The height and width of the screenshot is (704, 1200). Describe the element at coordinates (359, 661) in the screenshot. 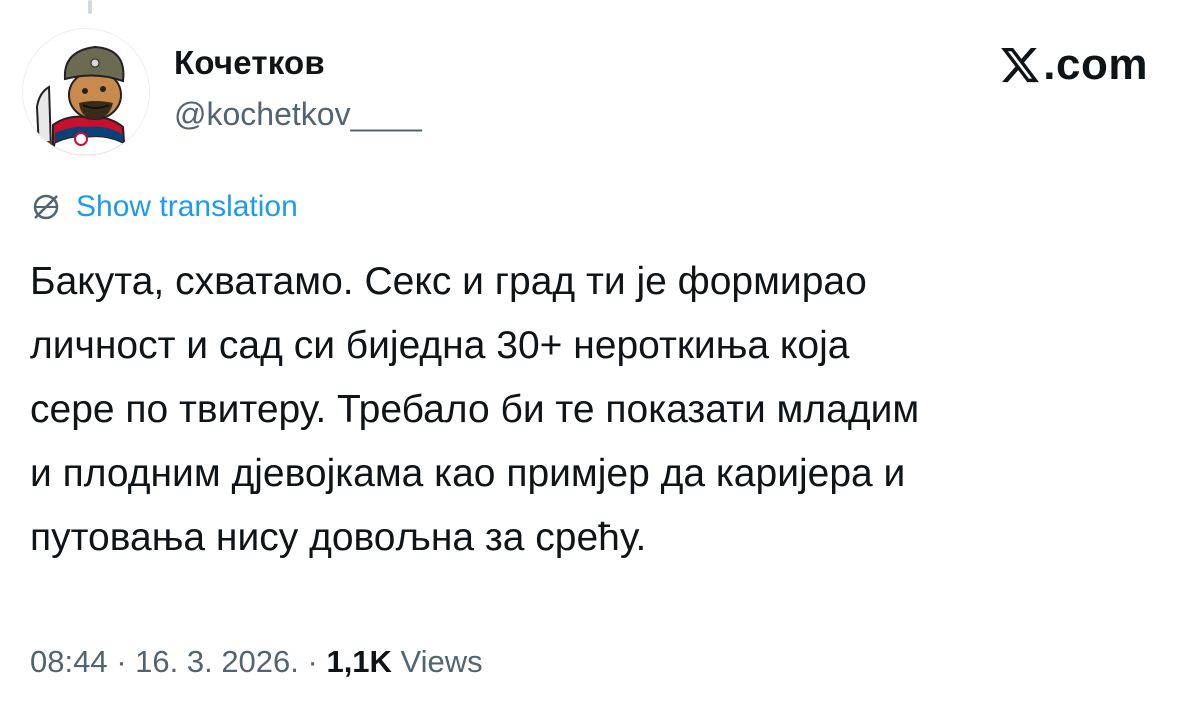

I see `views-count: 1,1K` at that location.